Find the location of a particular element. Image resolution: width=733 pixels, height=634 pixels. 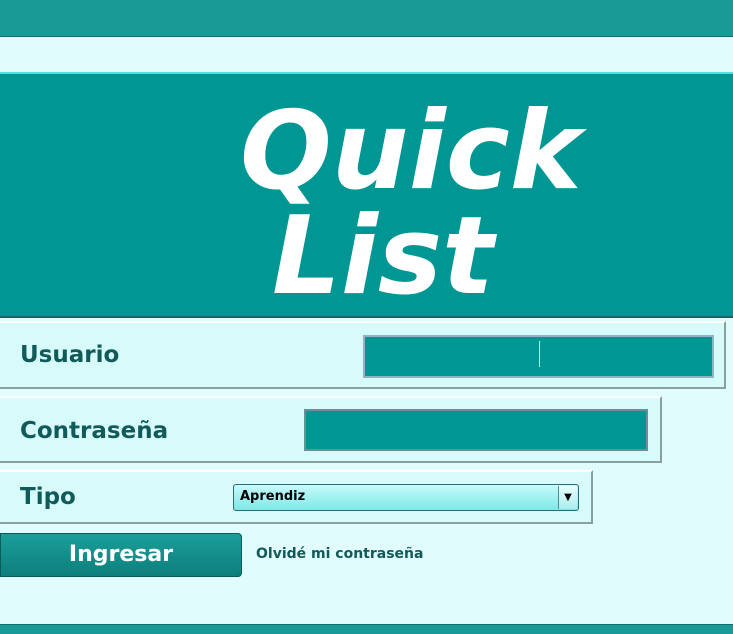

chevron-down-icon: ▼ is located at coordinates (567, 497).